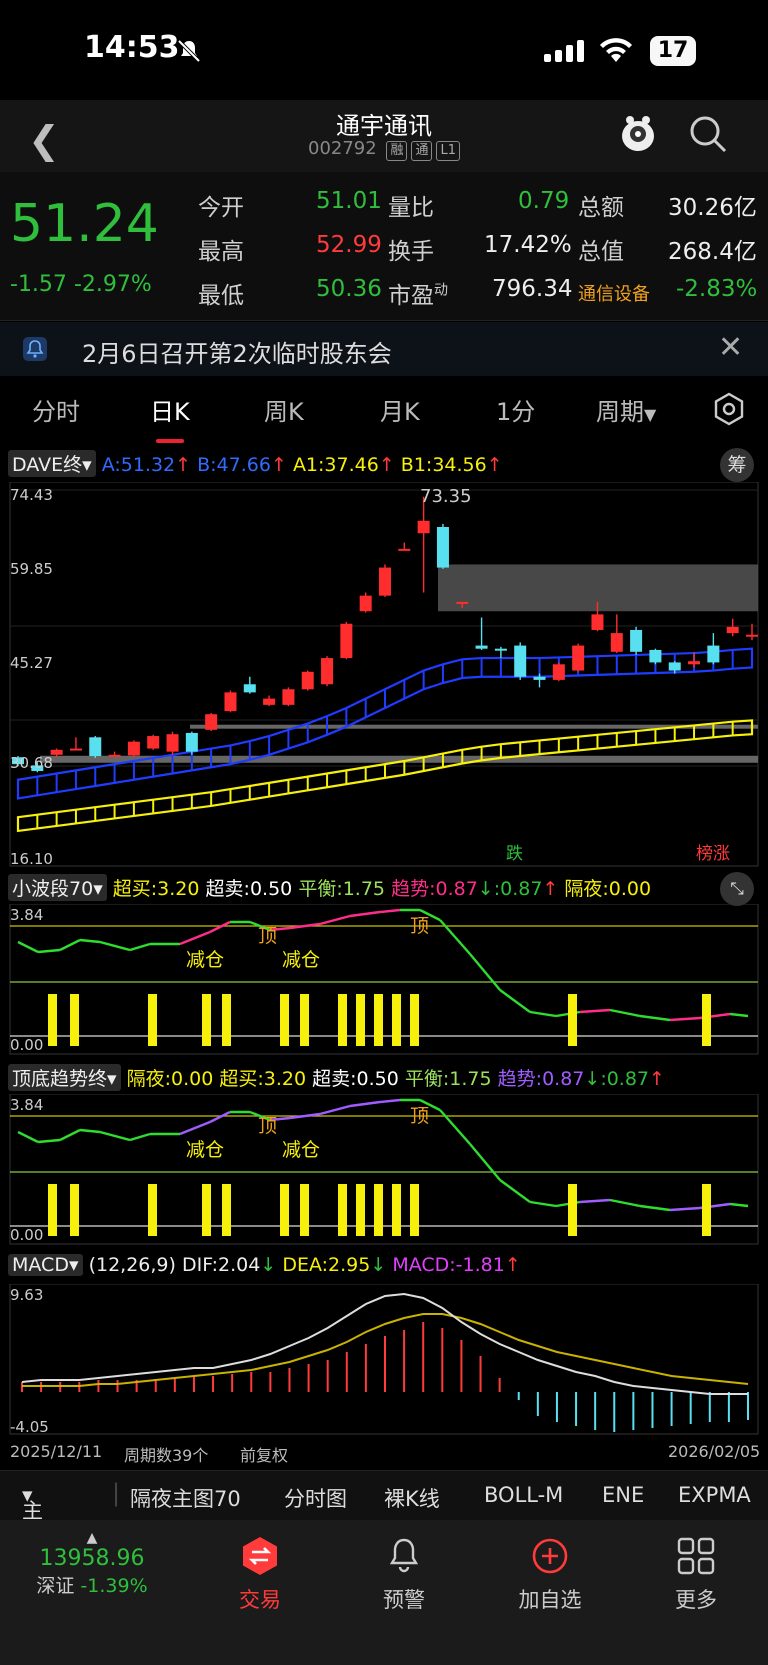 Image resolution: width=768 pixels, height=1665 pixels. Describe the element at coordinates (114, 1586) in the screenshot. I see `index-pct: -1.39%` at that location.